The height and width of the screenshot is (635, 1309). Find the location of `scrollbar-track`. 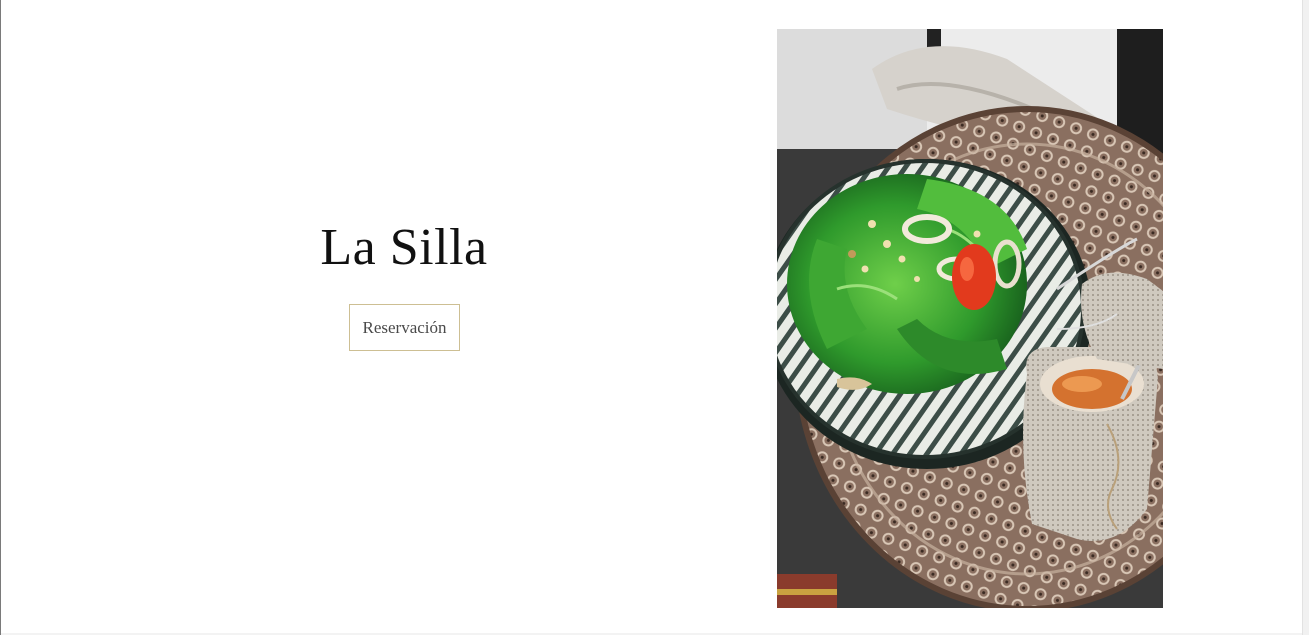

scrollbar-track is located at coordinates (1305, 317).